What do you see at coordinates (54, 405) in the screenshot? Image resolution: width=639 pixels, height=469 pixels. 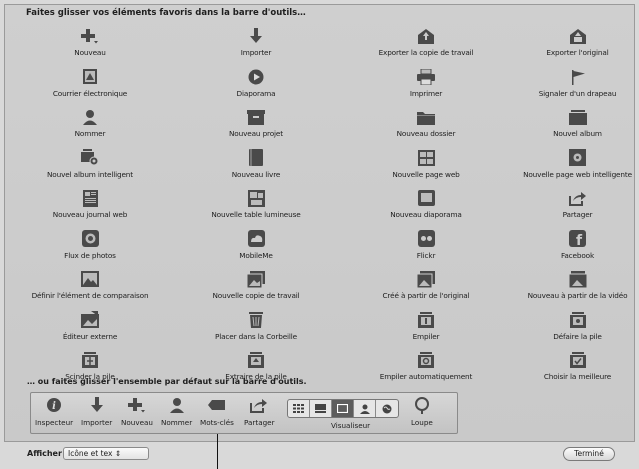 I see `info-icon: i` at bounding box center [54, 405].